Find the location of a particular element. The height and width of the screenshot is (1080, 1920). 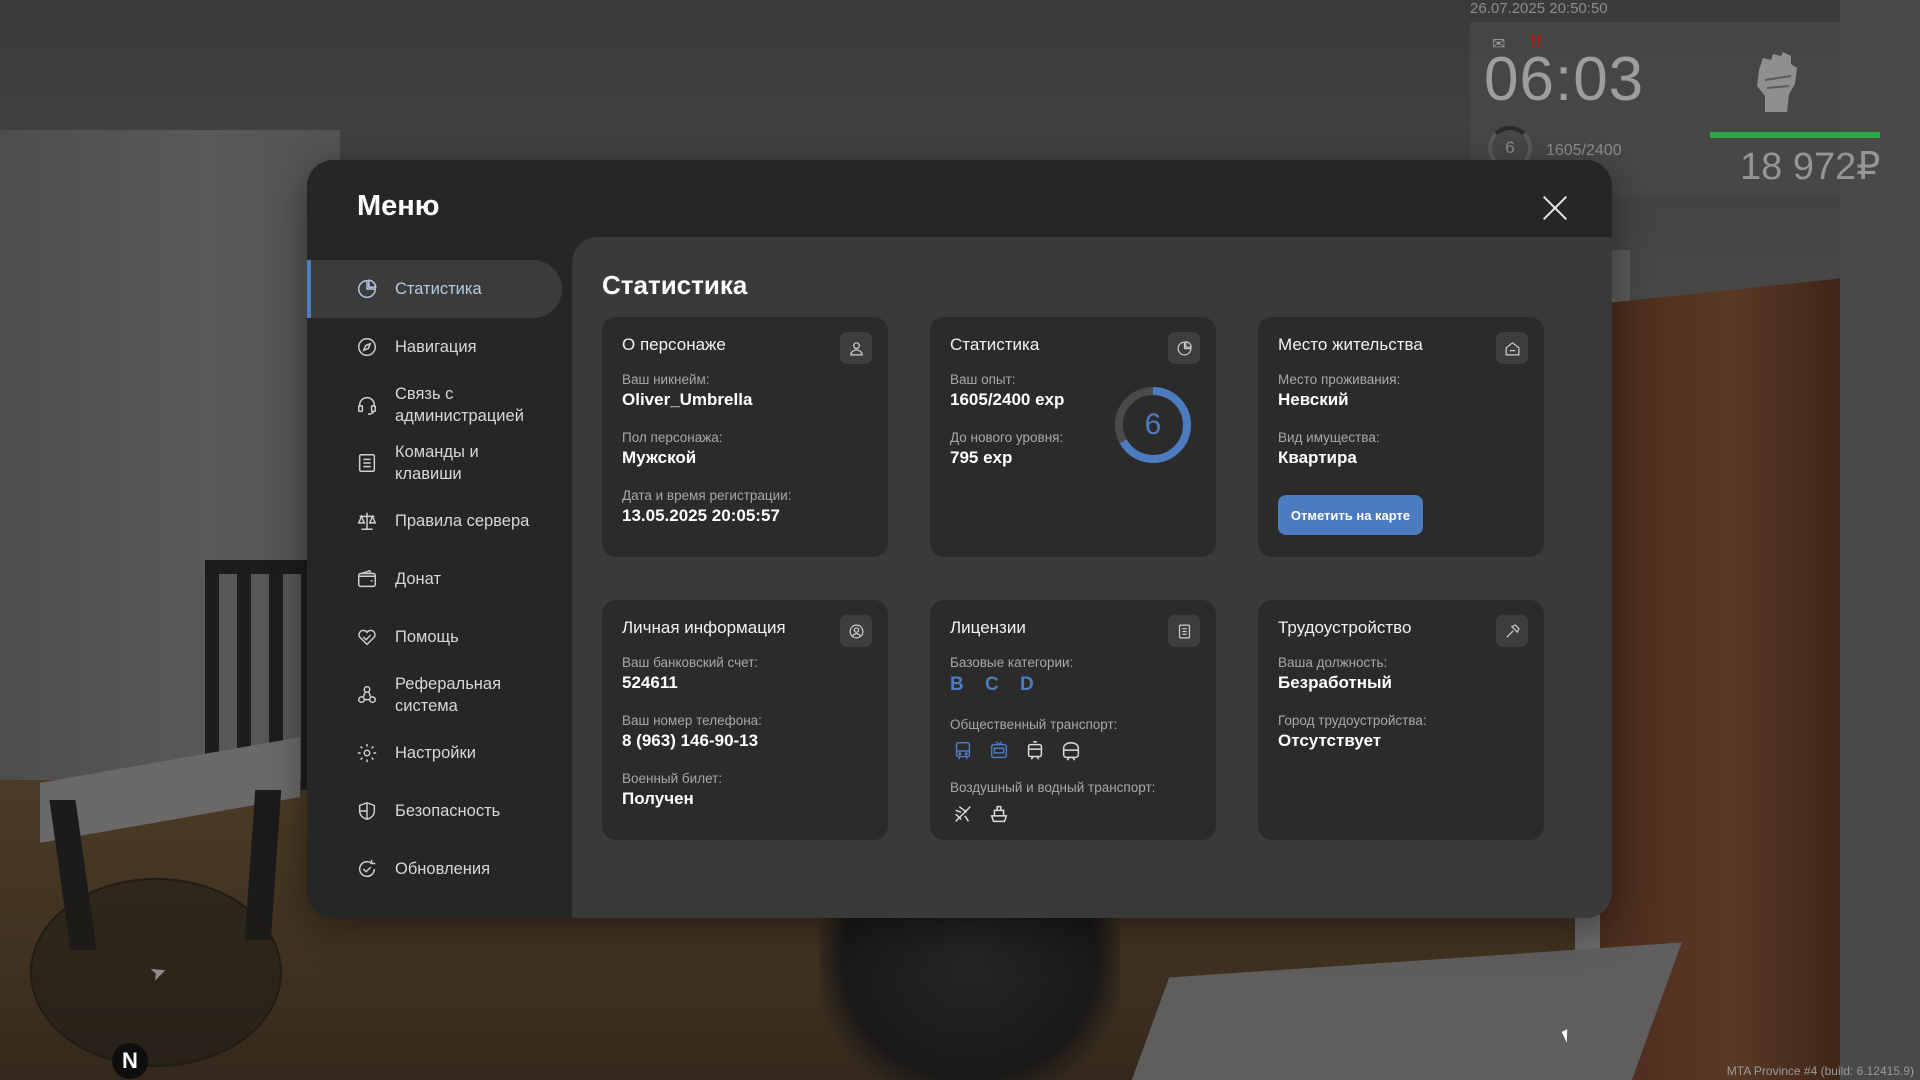

exp-value: 1605/2400 exp is located at coordinates (1007, 399).